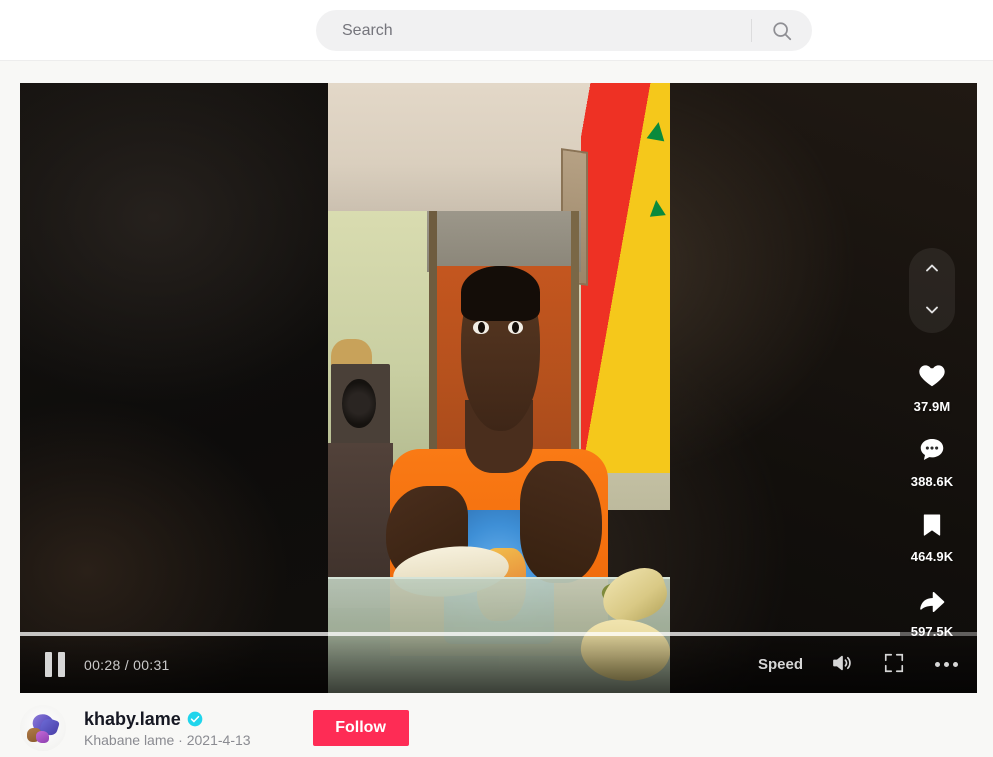 The width and height of the screenshot is (993, 757). Describe the element at coordinates (657, 208) in the screenshot. I see `flag-star-lower` at that location.